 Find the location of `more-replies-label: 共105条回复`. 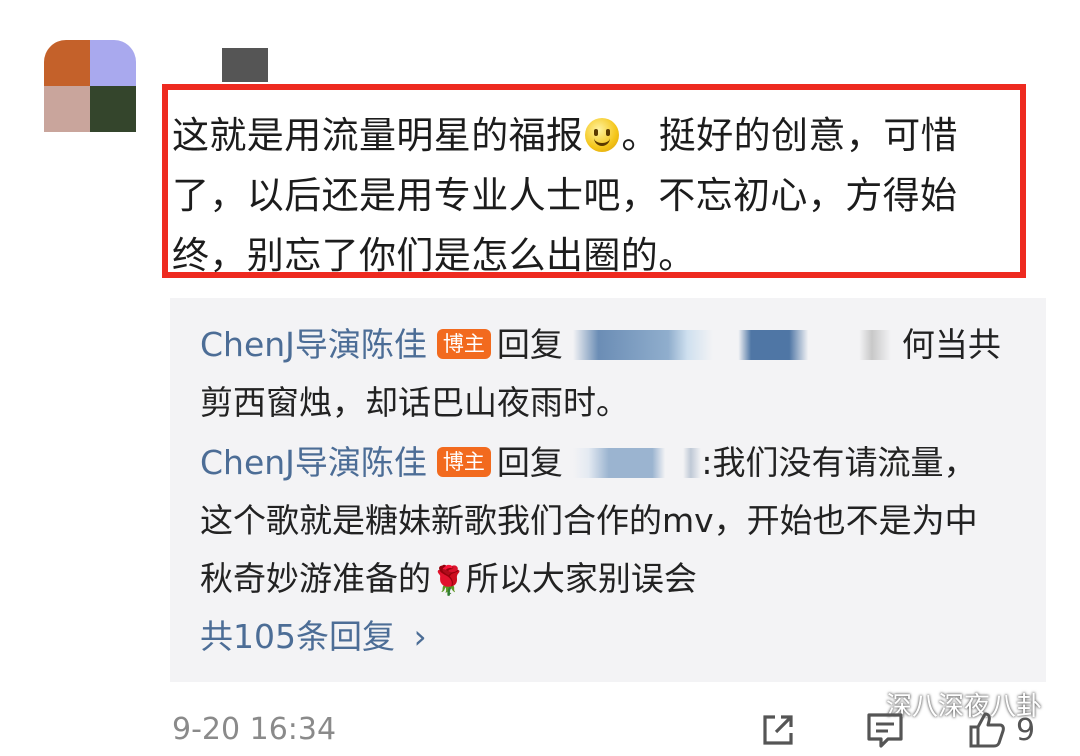

more-replies-label: 共105条回复 is located at coordinates (297, 636).